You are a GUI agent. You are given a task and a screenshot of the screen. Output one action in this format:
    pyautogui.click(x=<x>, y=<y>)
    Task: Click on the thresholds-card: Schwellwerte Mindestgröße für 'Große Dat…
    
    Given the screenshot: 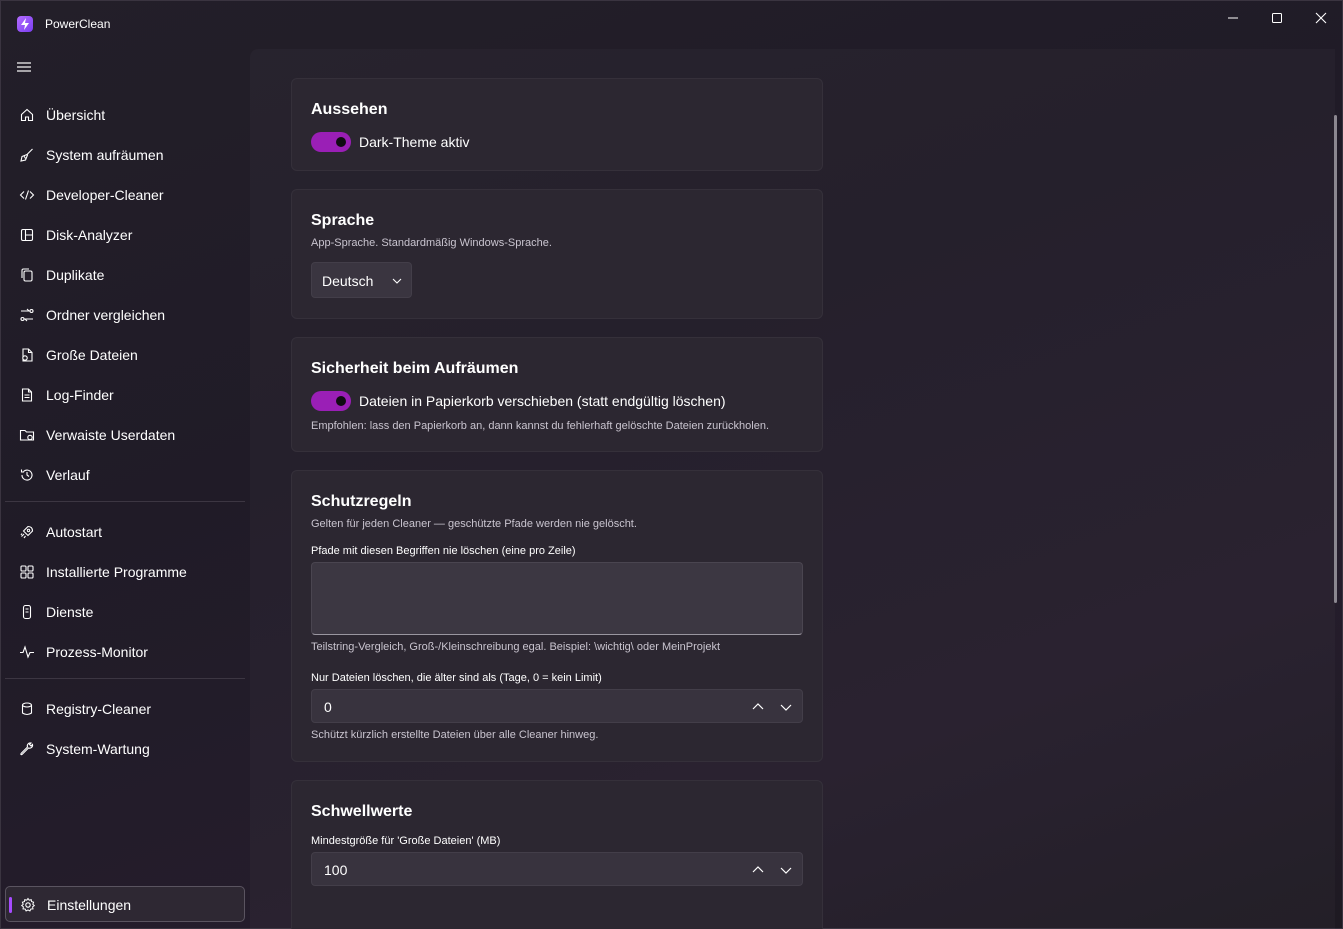 What is the action you would take?
    pyautogui.click(x=557, y=854)
    